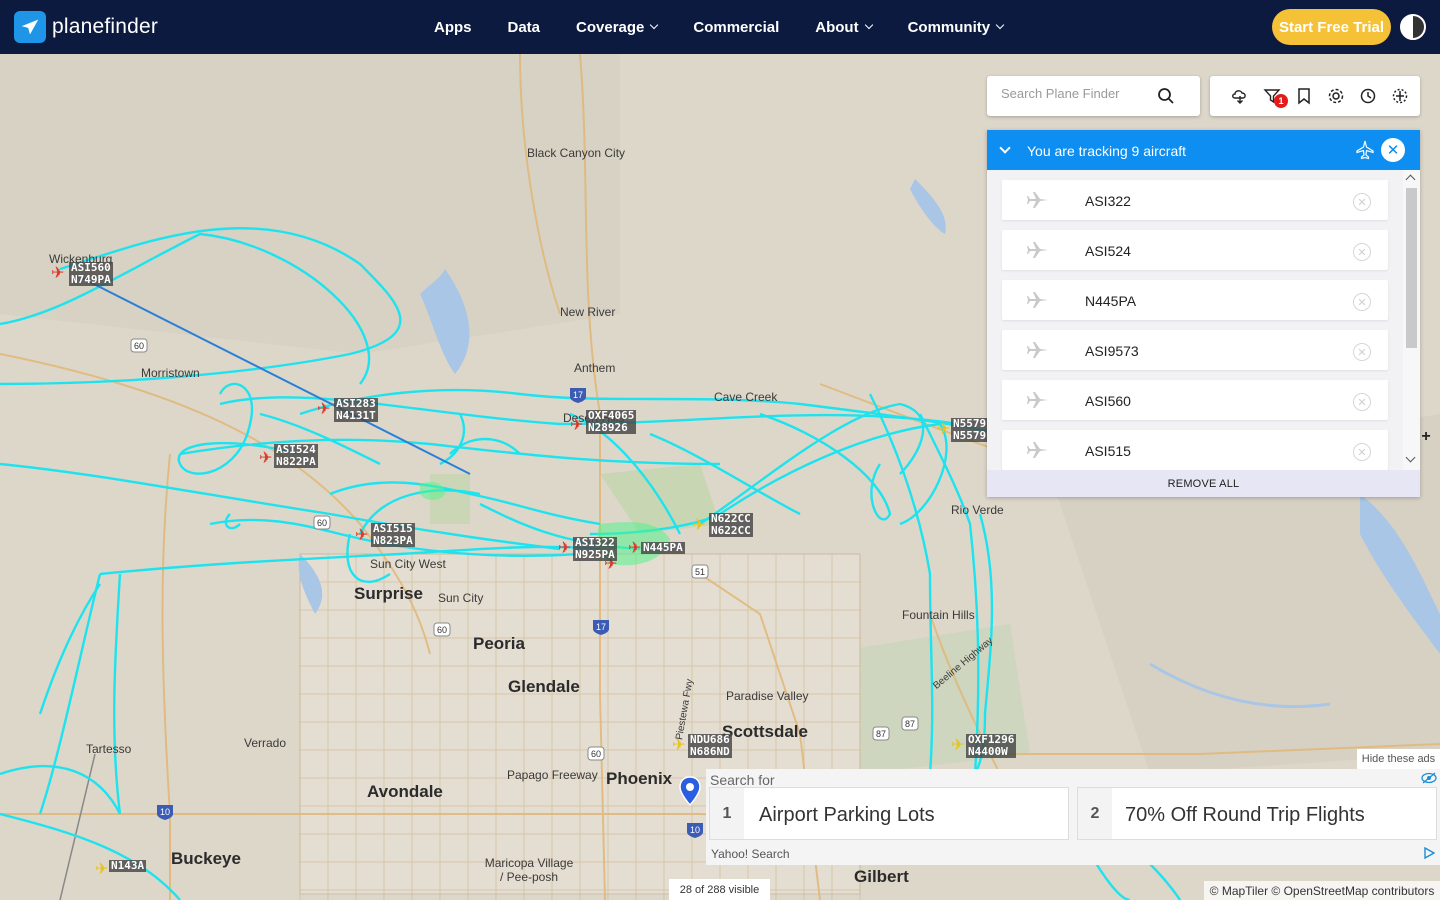  Describe the element at coordinates (453, 27) in the screenshot. I see `nav-apps: Apps` at that location.